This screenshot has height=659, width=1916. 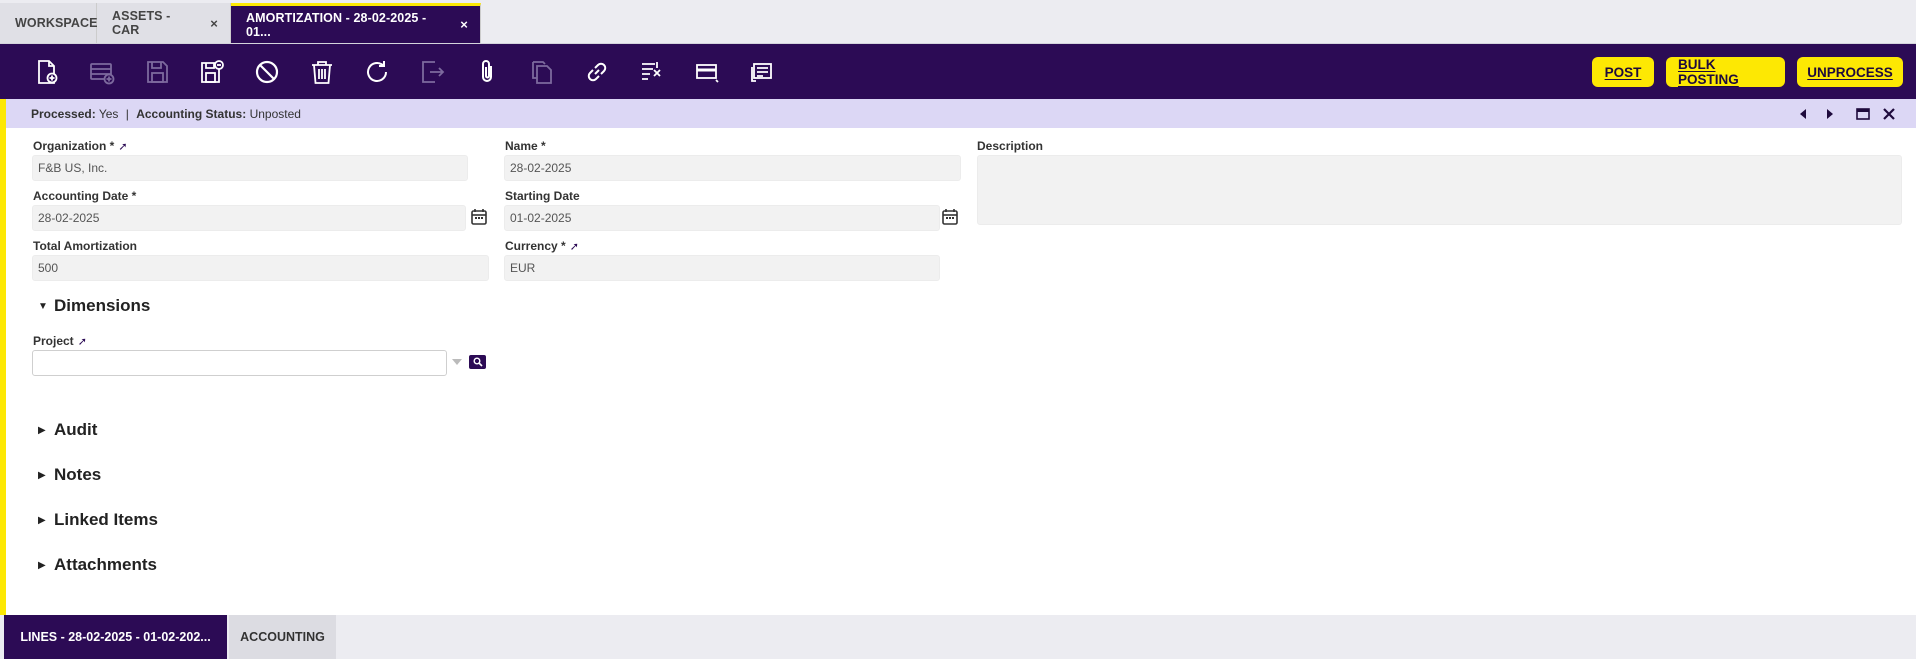 I want to click on bulk-posting-button: BULK POSTING, so click(x=1725, y=72).